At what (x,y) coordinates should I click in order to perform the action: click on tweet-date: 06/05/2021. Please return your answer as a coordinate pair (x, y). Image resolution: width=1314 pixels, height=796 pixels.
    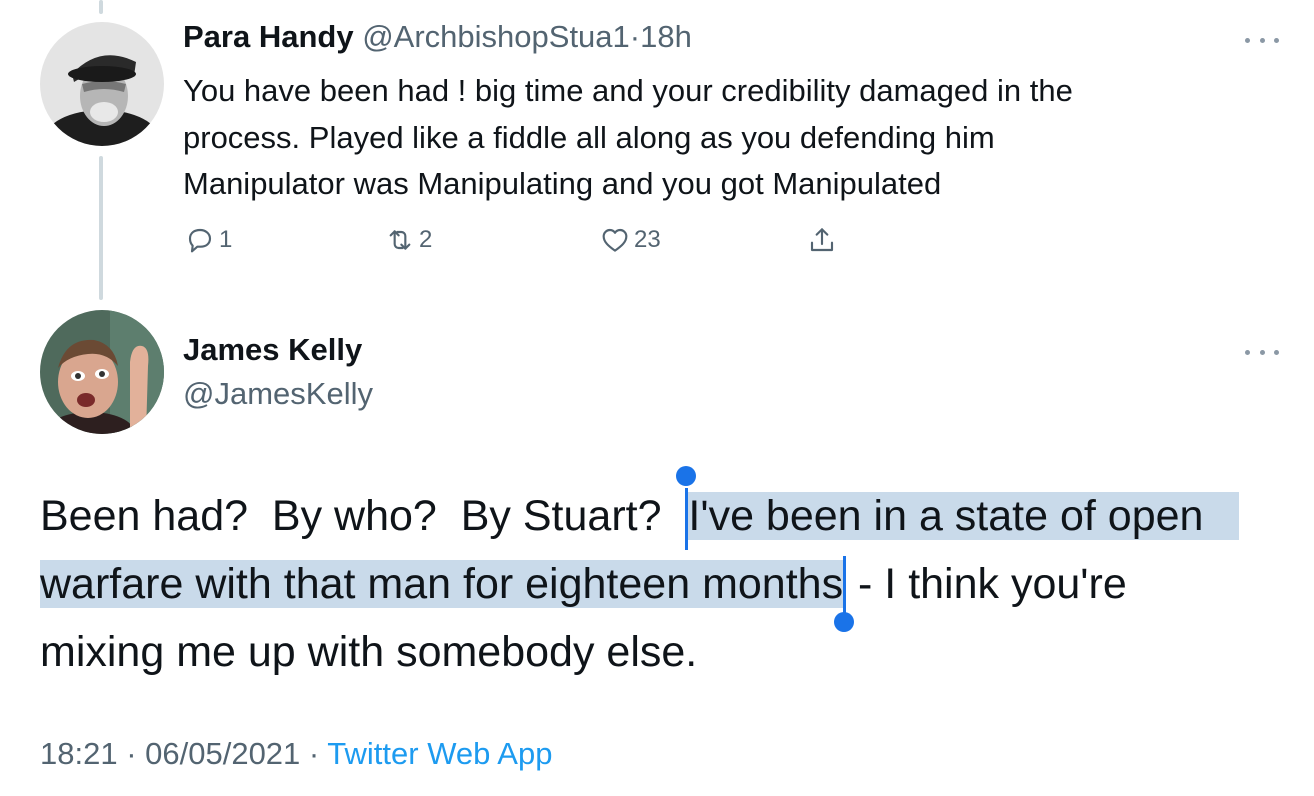
    Looking at the image, I should click on (222, 753).